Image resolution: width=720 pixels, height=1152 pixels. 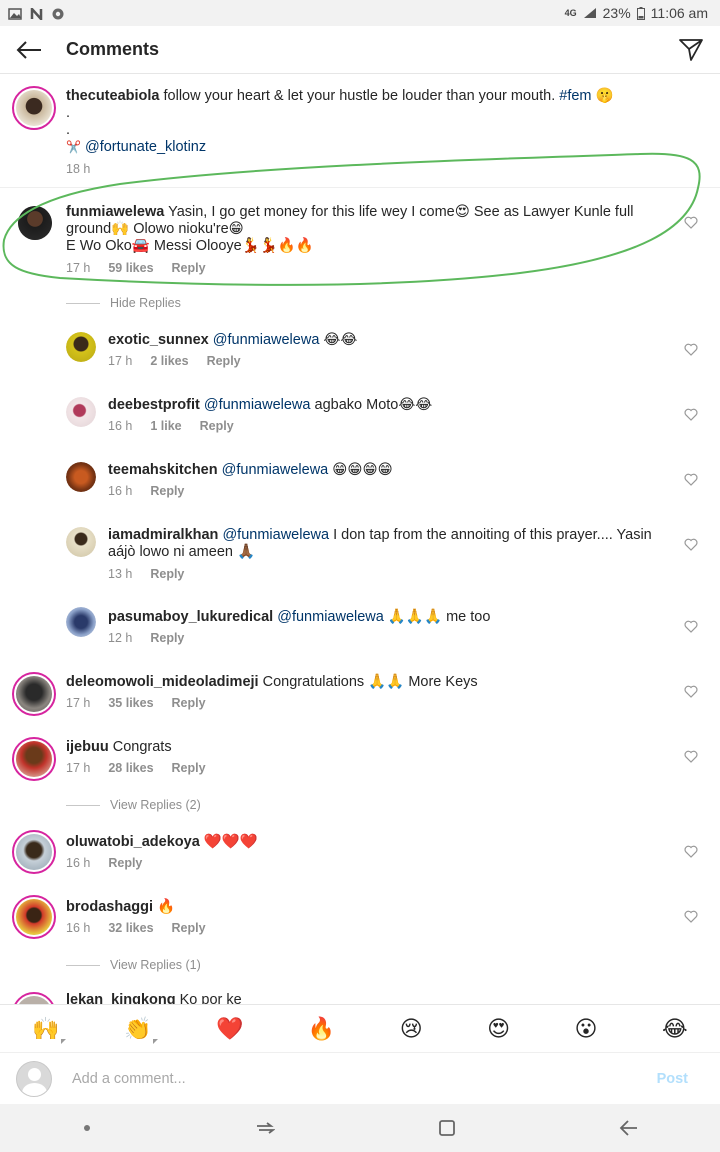 What do you see at coordinates (130, 768) in the screenshot?
I see `likes-count: 28 likes` at bounding box center [130, 768].